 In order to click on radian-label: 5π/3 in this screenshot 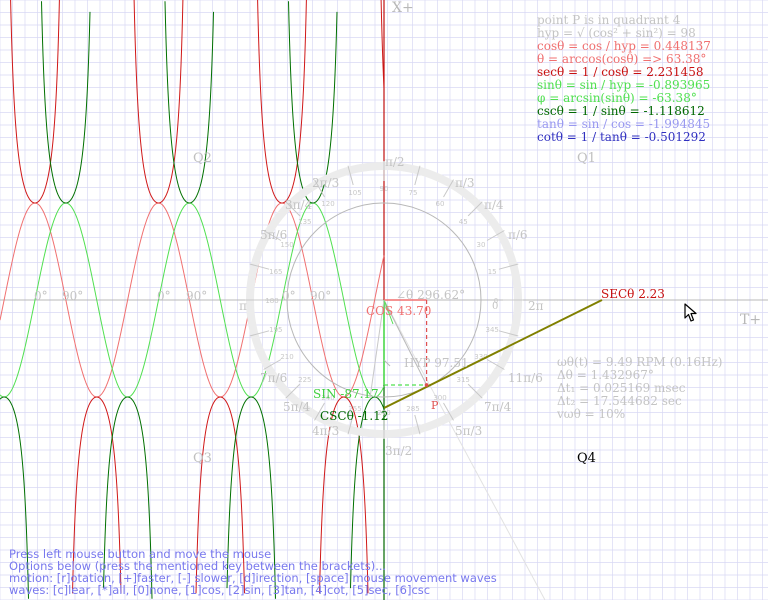, I will do `click(469, 431)`.